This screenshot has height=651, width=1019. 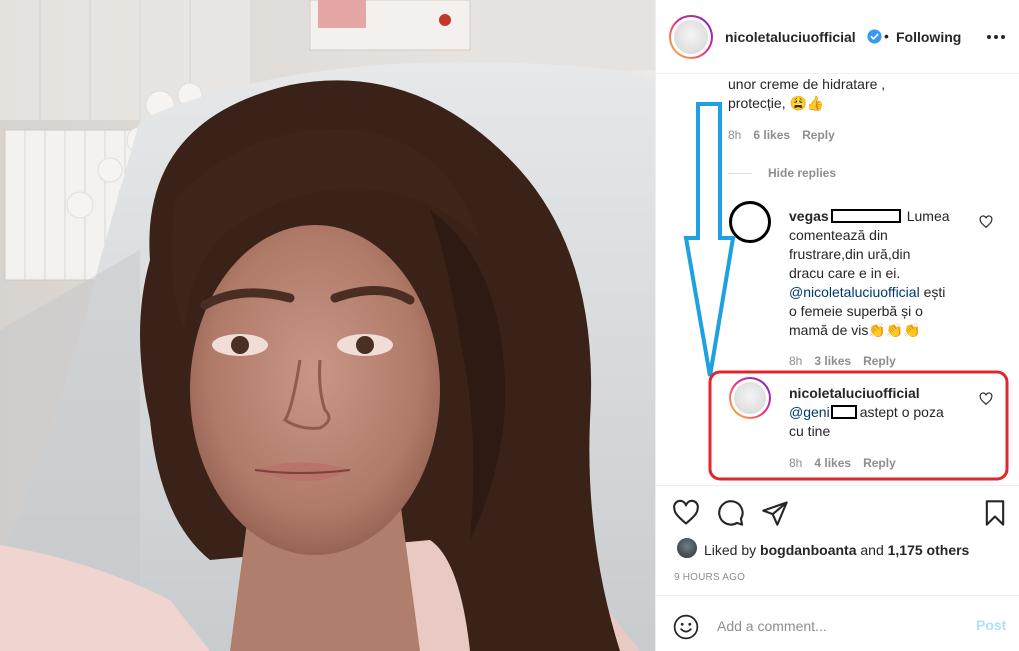 What do you see at coordinates (854, 393) in the screenshot?
I see `reply-username: nicoletaluciuofficial` at bounding box center [854, 393].